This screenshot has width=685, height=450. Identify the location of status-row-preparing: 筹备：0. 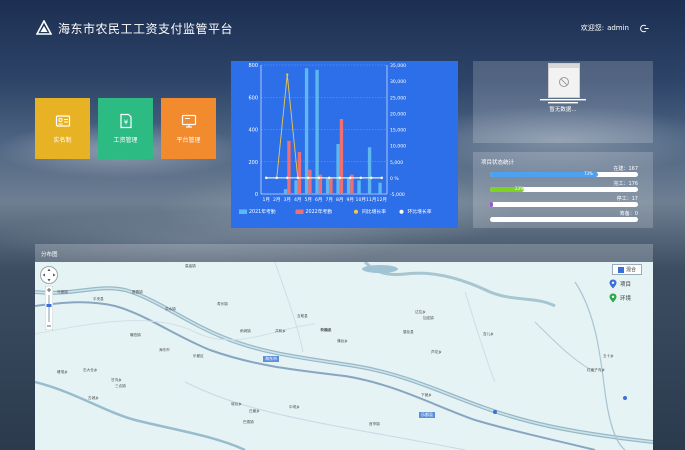
(564, 217).